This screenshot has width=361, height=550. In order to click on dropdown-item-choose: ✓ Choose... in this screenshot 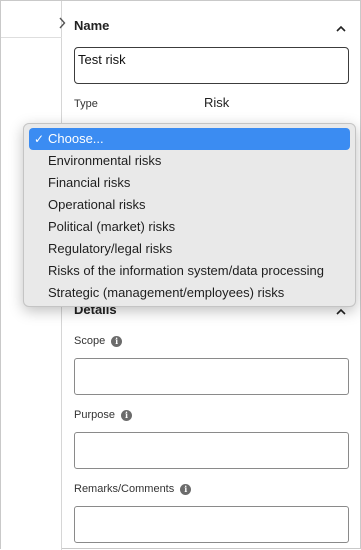, I will do `click(189, 139)`.